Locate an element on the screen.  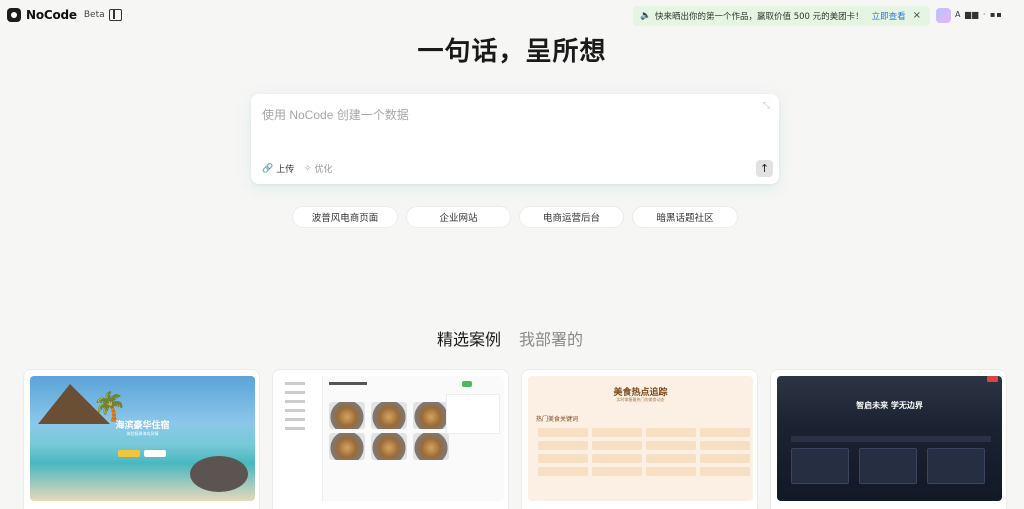
case-card: 智启未来 学无边界 is located at coordinates (888, 439).